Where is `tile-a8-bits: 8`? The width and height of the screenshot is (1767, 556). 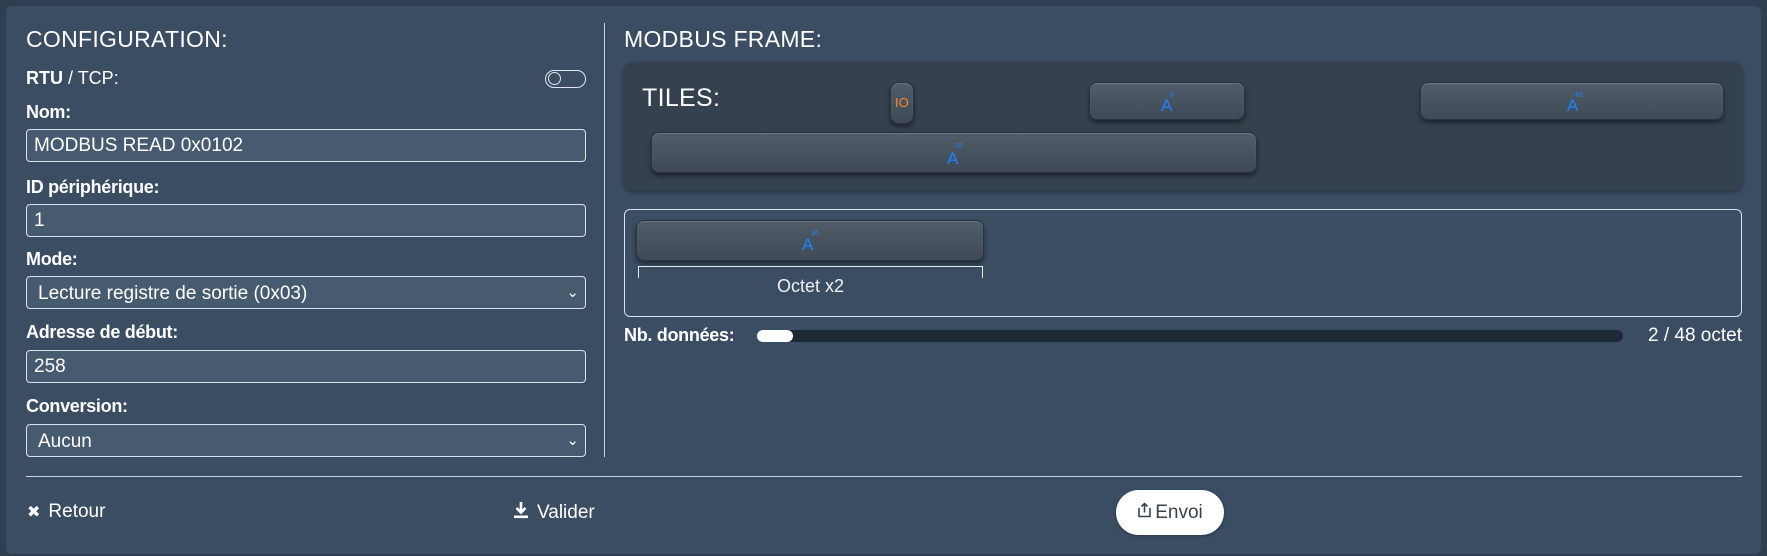
tile-a8-bits: 8 is located at coordinates (1172, 95).